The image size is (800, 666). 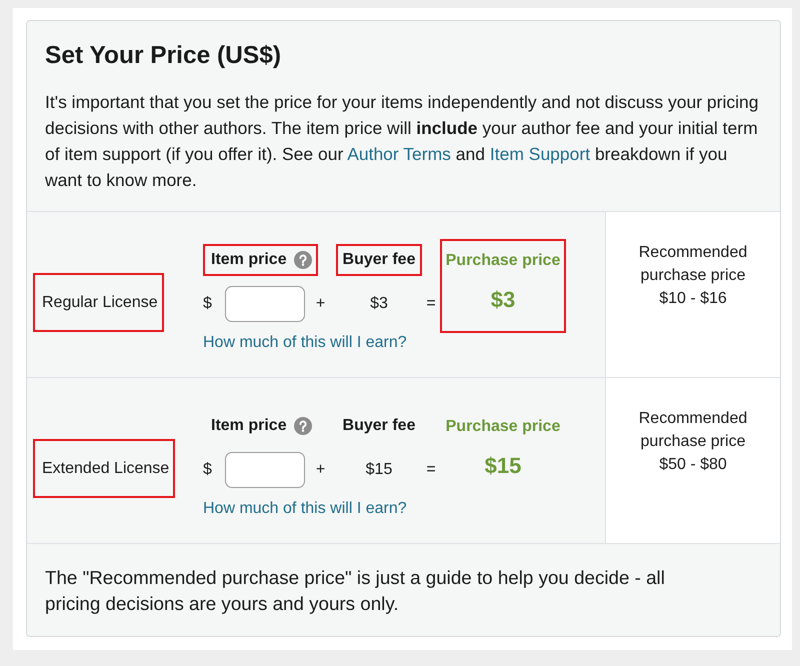 I want to click on text-link: Item Support, so click(x=540, y=154).